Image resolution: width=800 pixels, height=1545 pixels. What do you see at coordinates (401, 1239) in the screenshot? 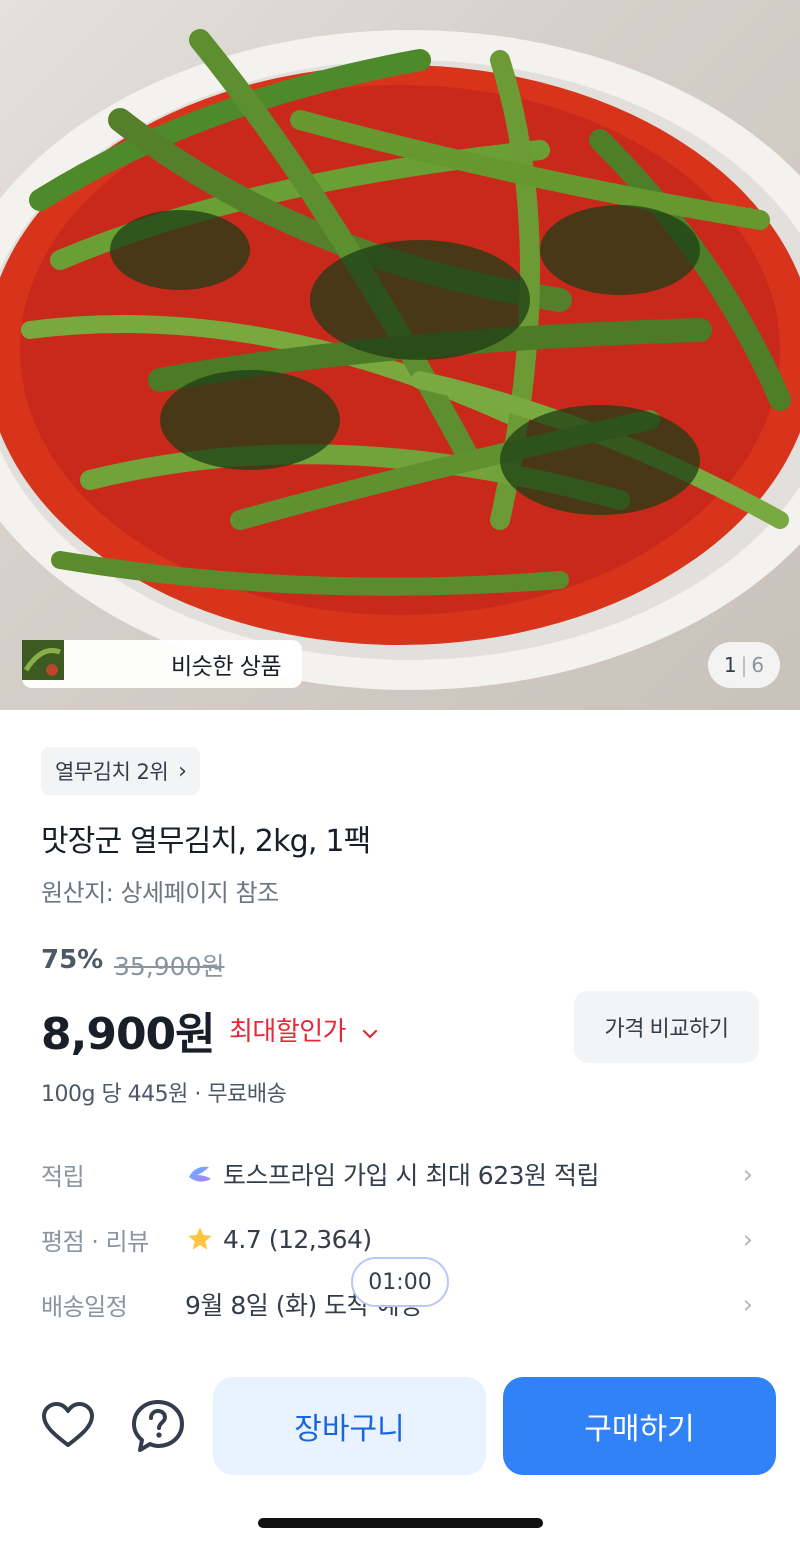
I see `rating-row: 평점 · 리뷰 4.7 (12,364) ›` at bounding box center [401, 1239].